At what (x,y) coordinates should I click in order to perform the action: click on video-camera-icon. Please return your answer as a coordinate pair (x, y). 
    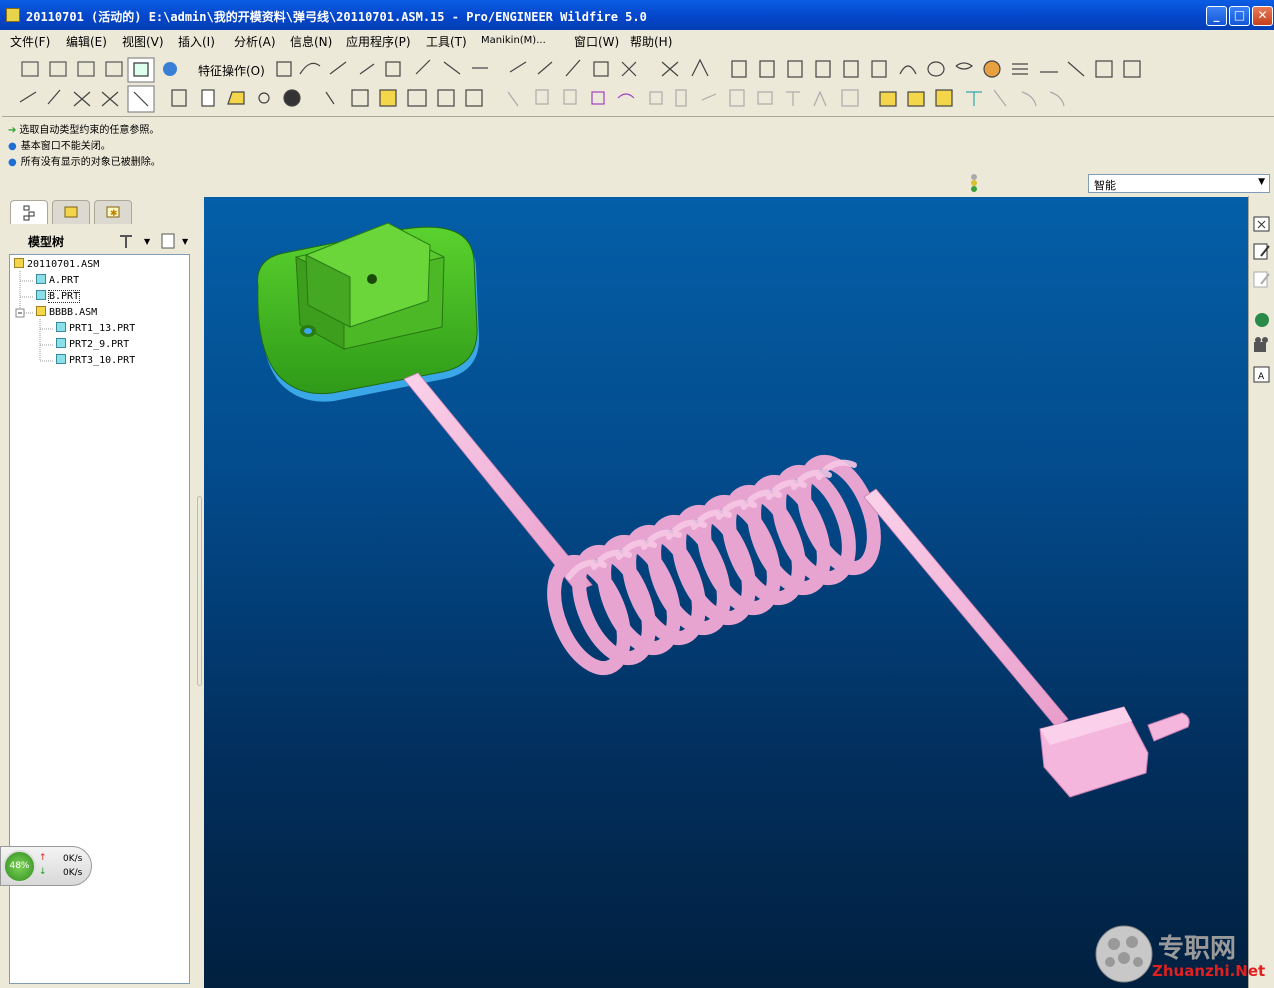
    Looking at the image, I should click on (1262, 345).